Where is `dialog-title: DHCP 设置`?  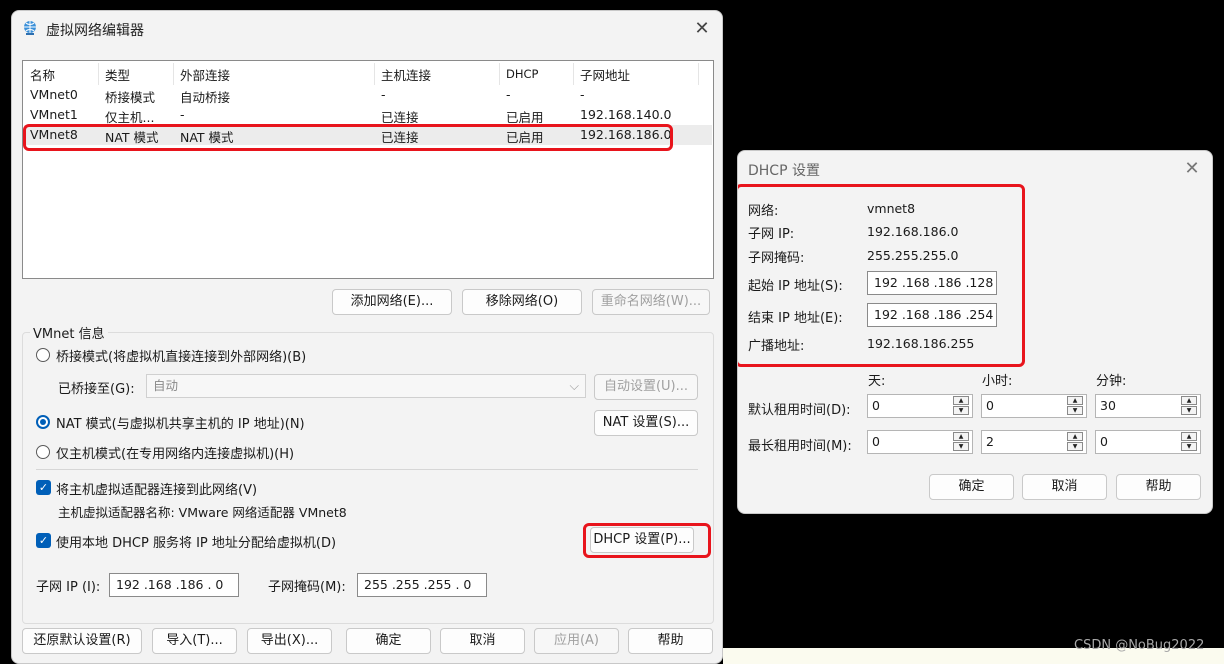
dialog-title: DHCP 设置 is located at coordinates (784, 171).